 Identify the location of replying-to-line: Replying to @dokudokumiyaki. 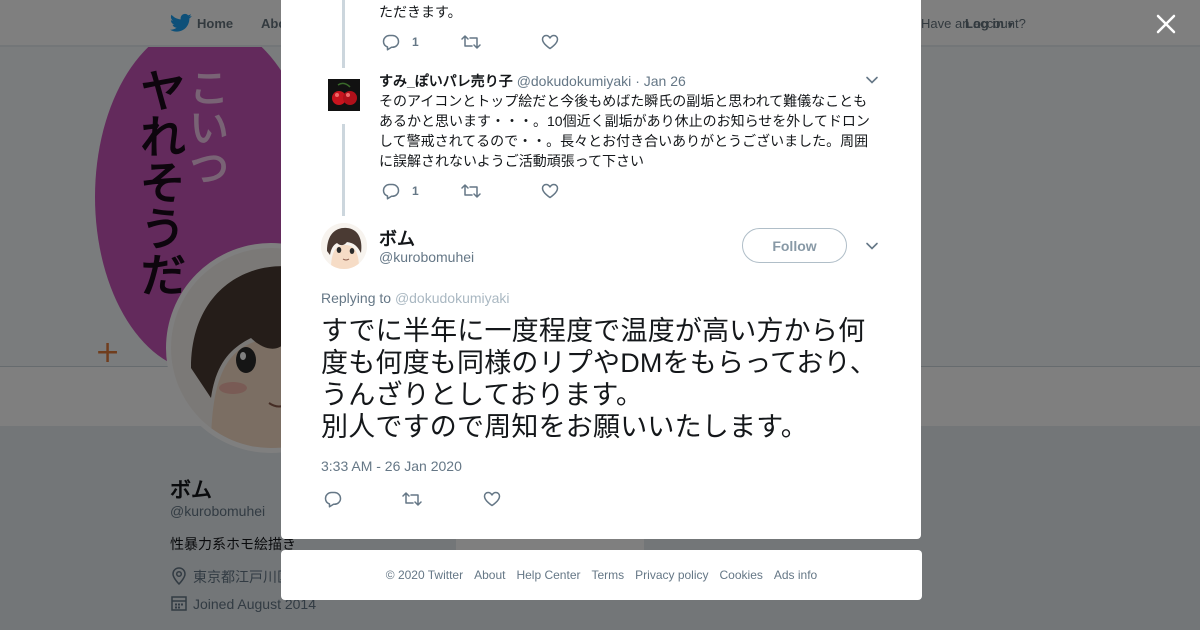
(415, 298).